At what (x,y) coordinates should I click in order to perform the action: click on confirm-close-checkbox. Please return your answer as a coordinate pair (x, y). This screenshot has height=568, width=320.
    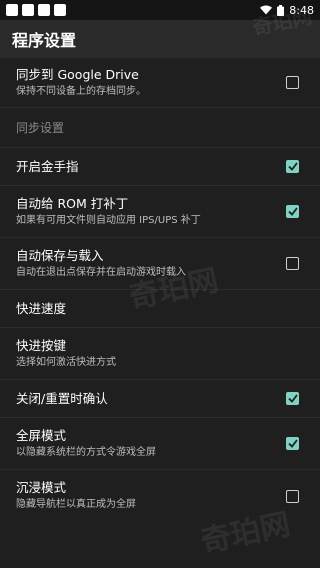
    Looking at the image, I should click on (292, 398).